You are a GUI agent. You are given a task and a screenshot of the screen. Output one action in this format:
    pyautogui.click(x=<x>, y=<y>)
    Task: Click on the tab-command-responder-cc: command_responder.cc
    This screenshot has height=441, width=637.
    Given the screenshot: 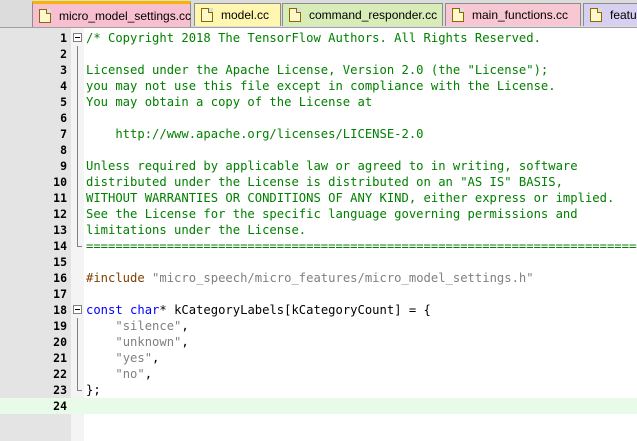 What is the action you would take?
    pyautogui.click(x=362, y=14)
    